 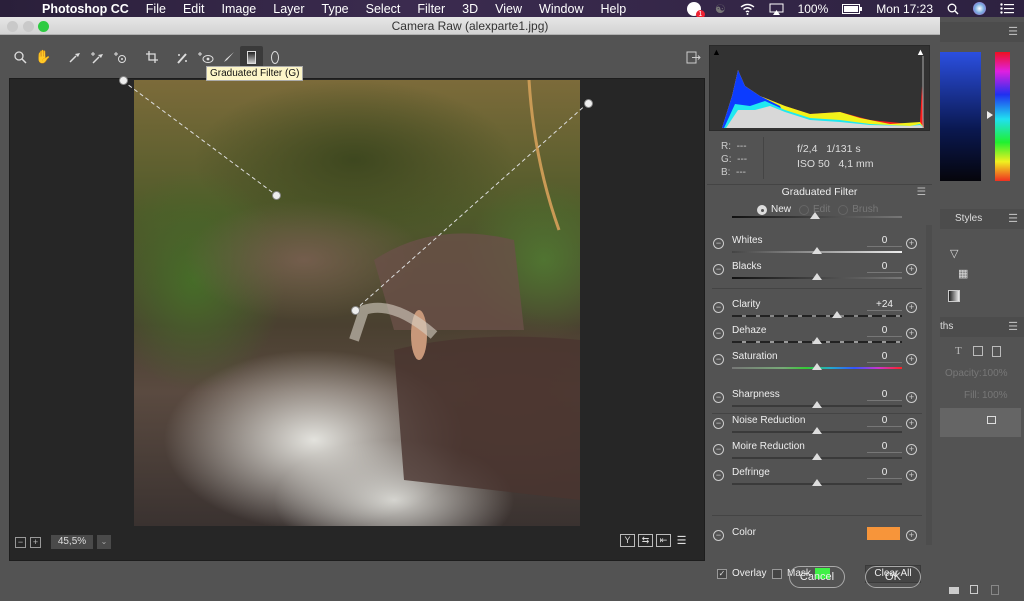 What do you see at coordinates (911, 243) in the screenshot?
I see `whites-increase-icon: +` at bounding box center [911, 243].